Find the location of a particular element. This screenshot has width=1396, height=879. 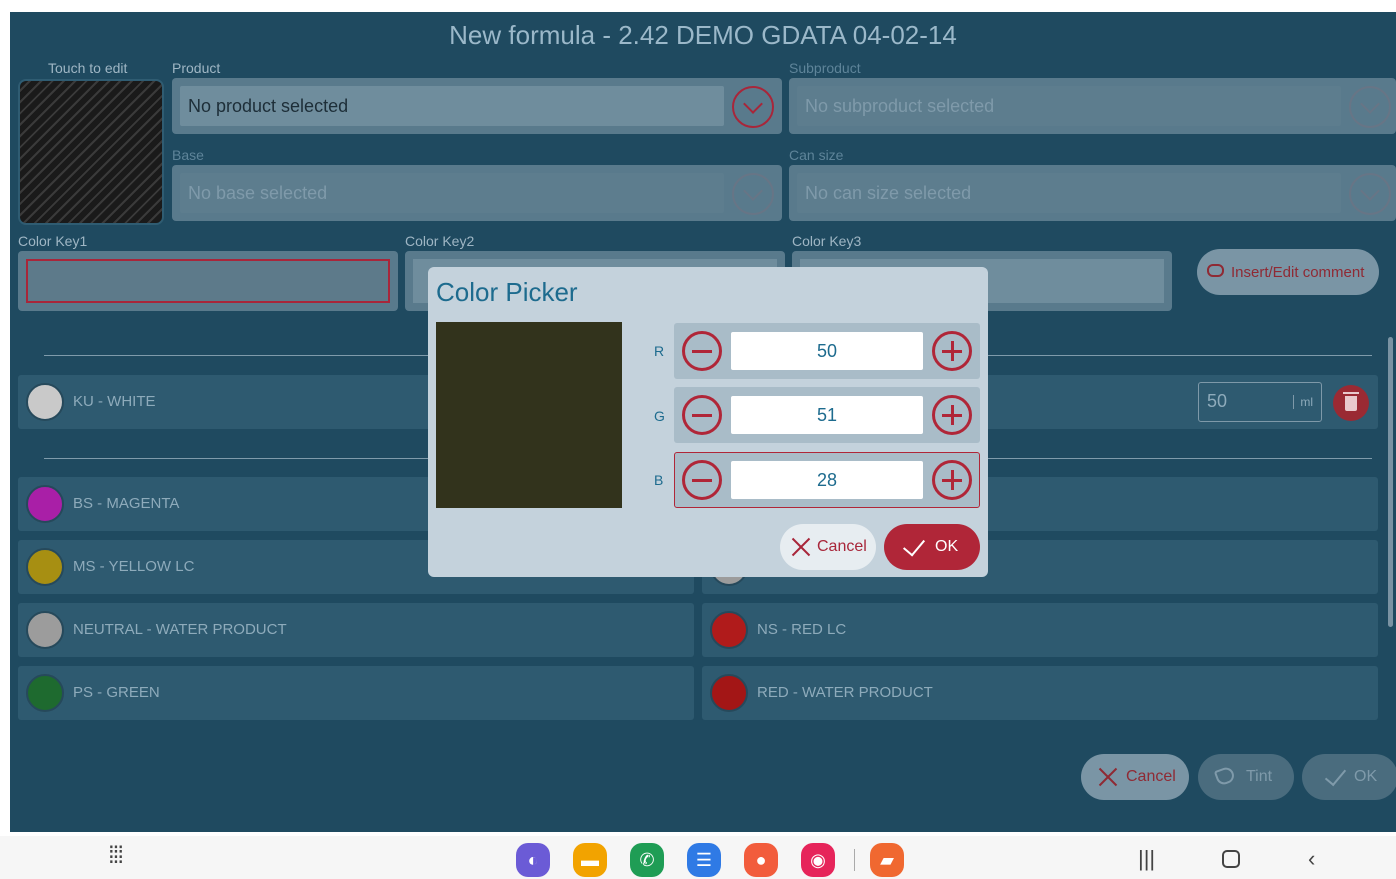

dialog-cancel-button: Cancel is located at coordinates (828, 547).